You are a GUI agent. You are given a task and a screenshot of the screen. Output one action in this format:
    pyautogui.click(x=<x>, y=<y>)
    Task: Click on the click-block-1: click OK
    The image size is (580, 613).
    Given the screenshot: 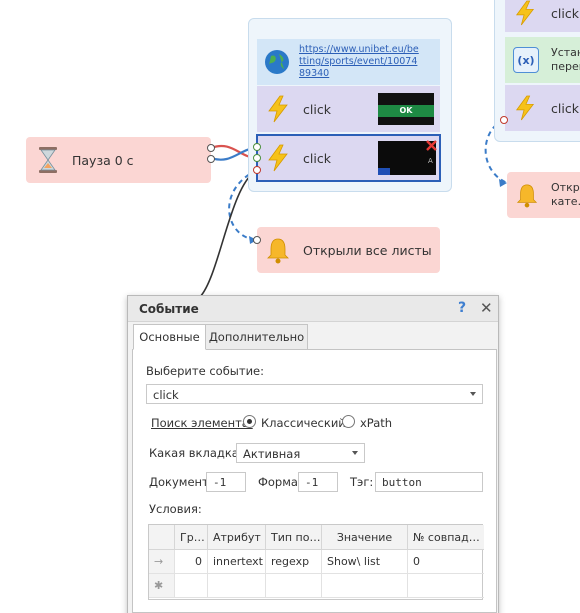 What is the action you would take?
    pyautogui.click(x=348, y=109)
    